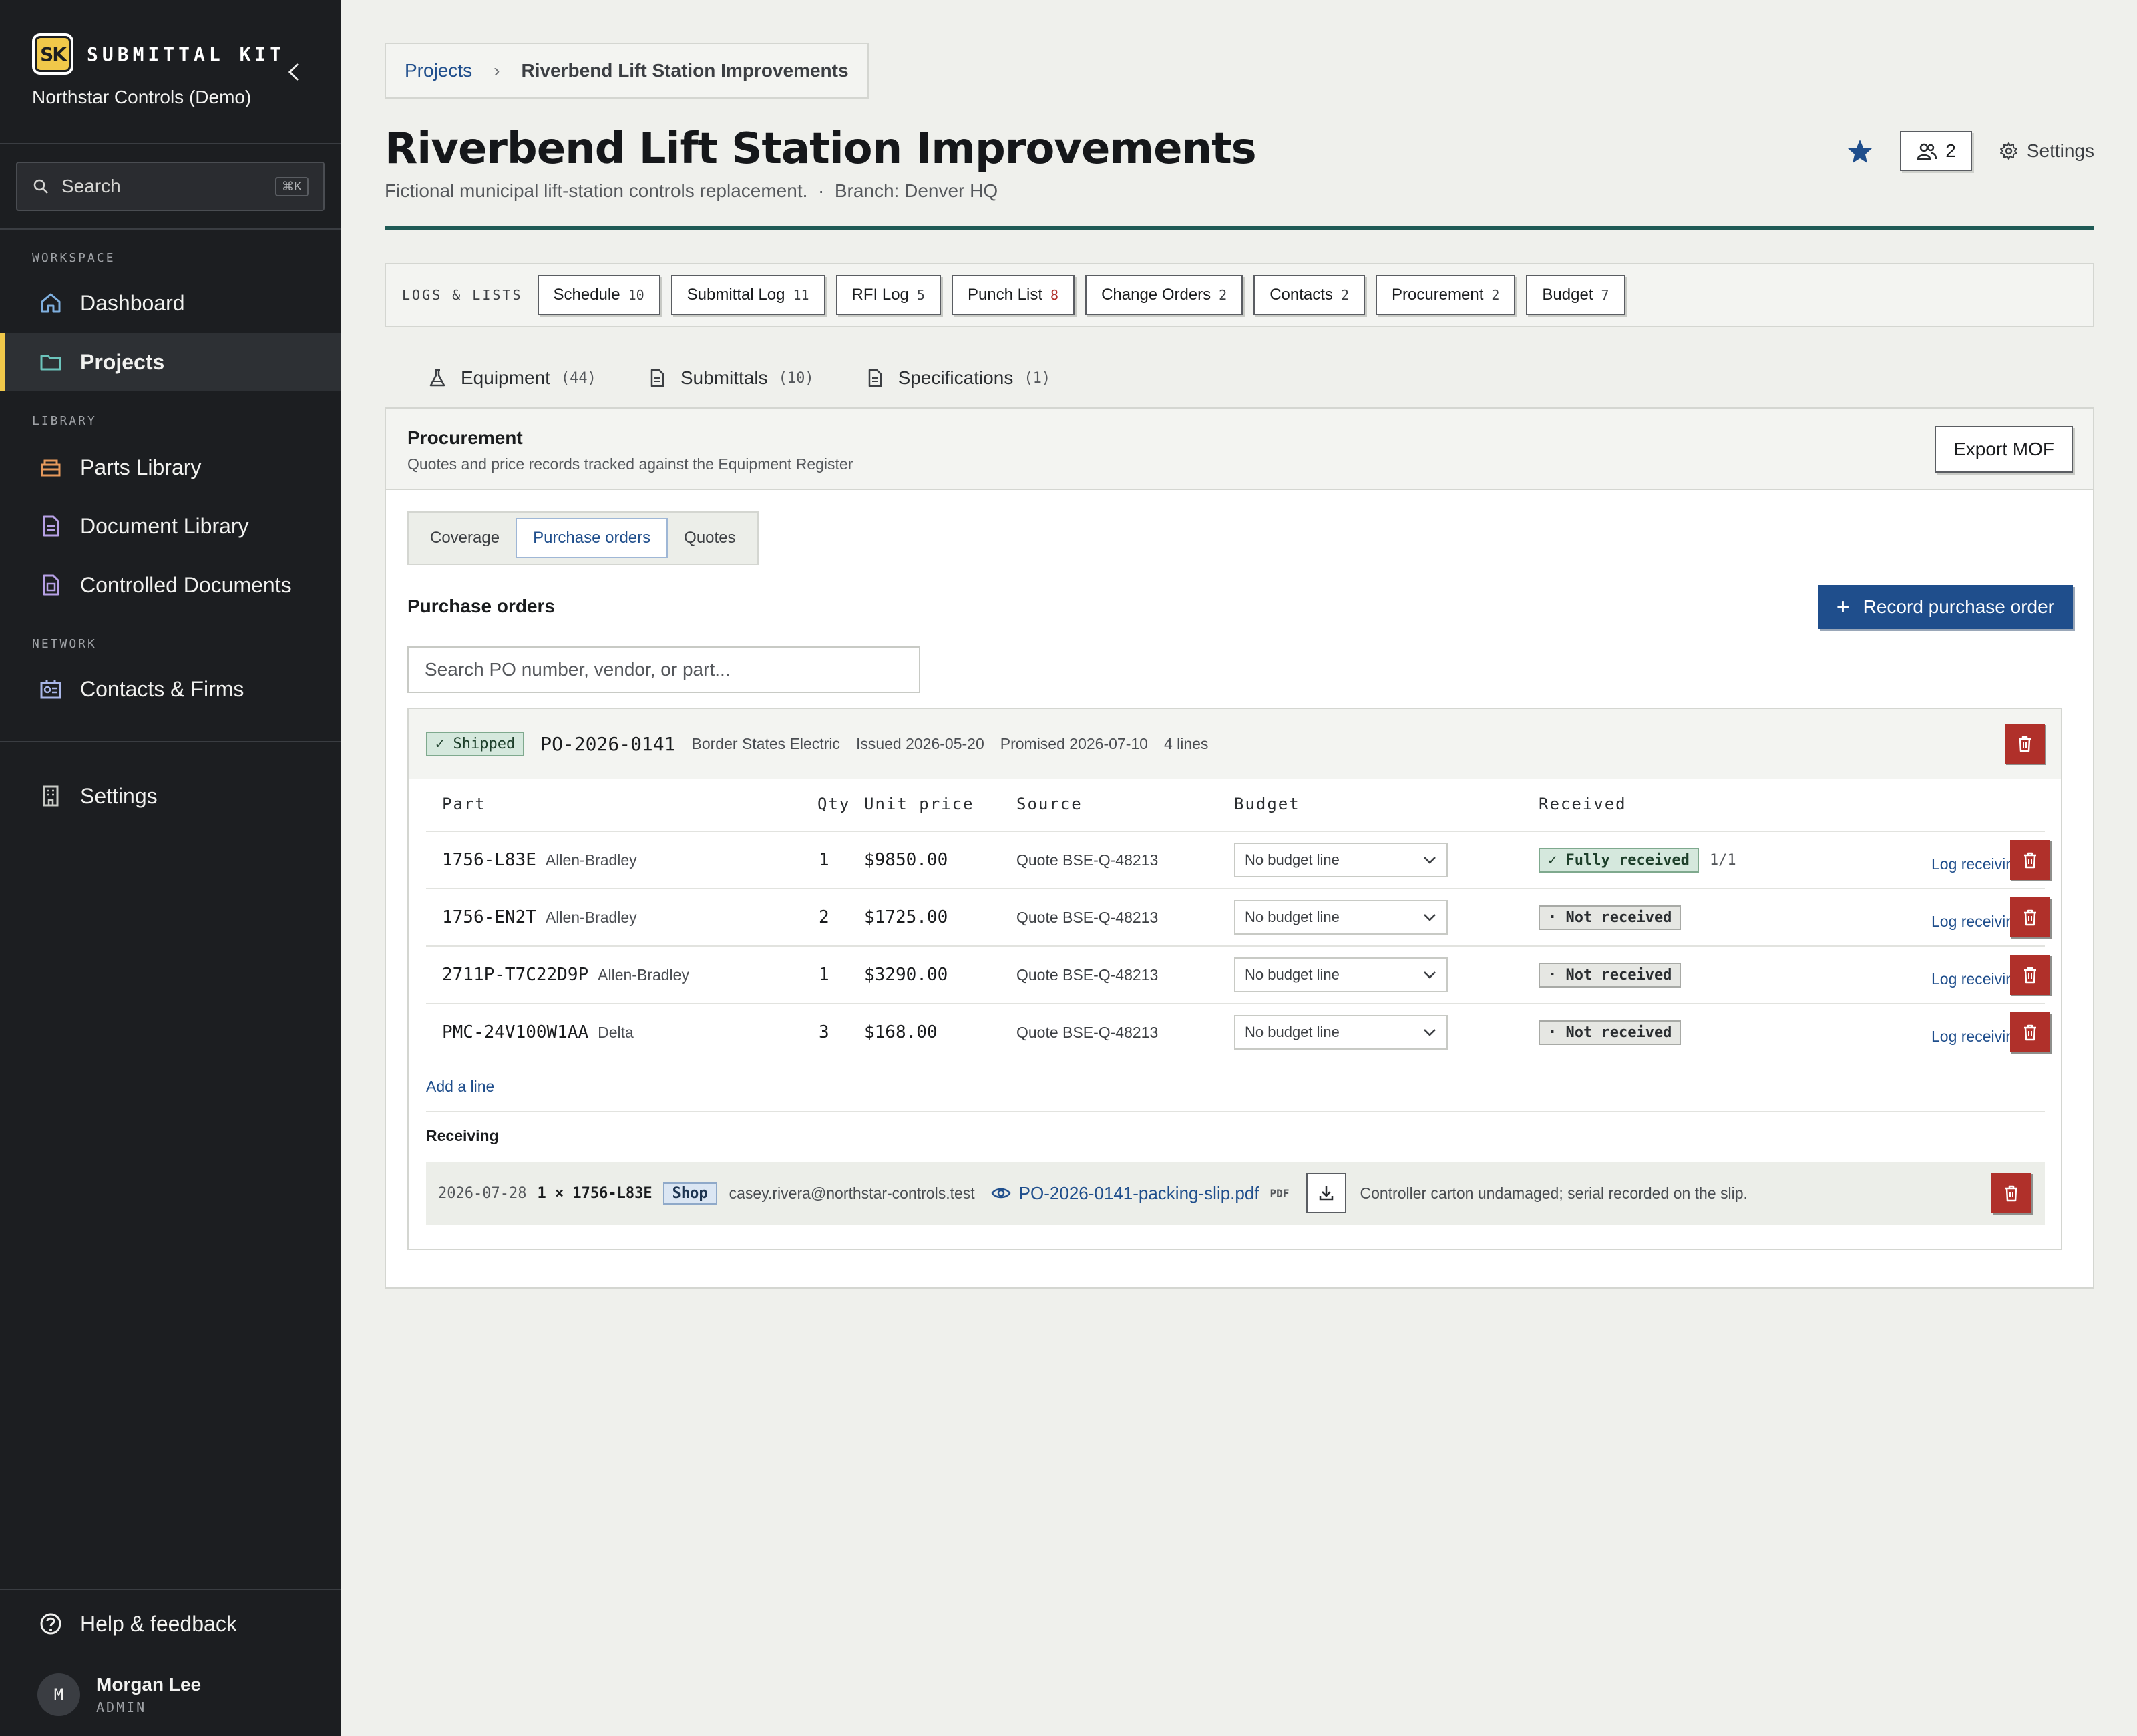 Image resolution: width=2137 pixels, height=1736 pixels. What do you see at coordinates (489, 860) in the screenshot?
I see `part-number: 1756-L83E` at bounding box center [489, 860].